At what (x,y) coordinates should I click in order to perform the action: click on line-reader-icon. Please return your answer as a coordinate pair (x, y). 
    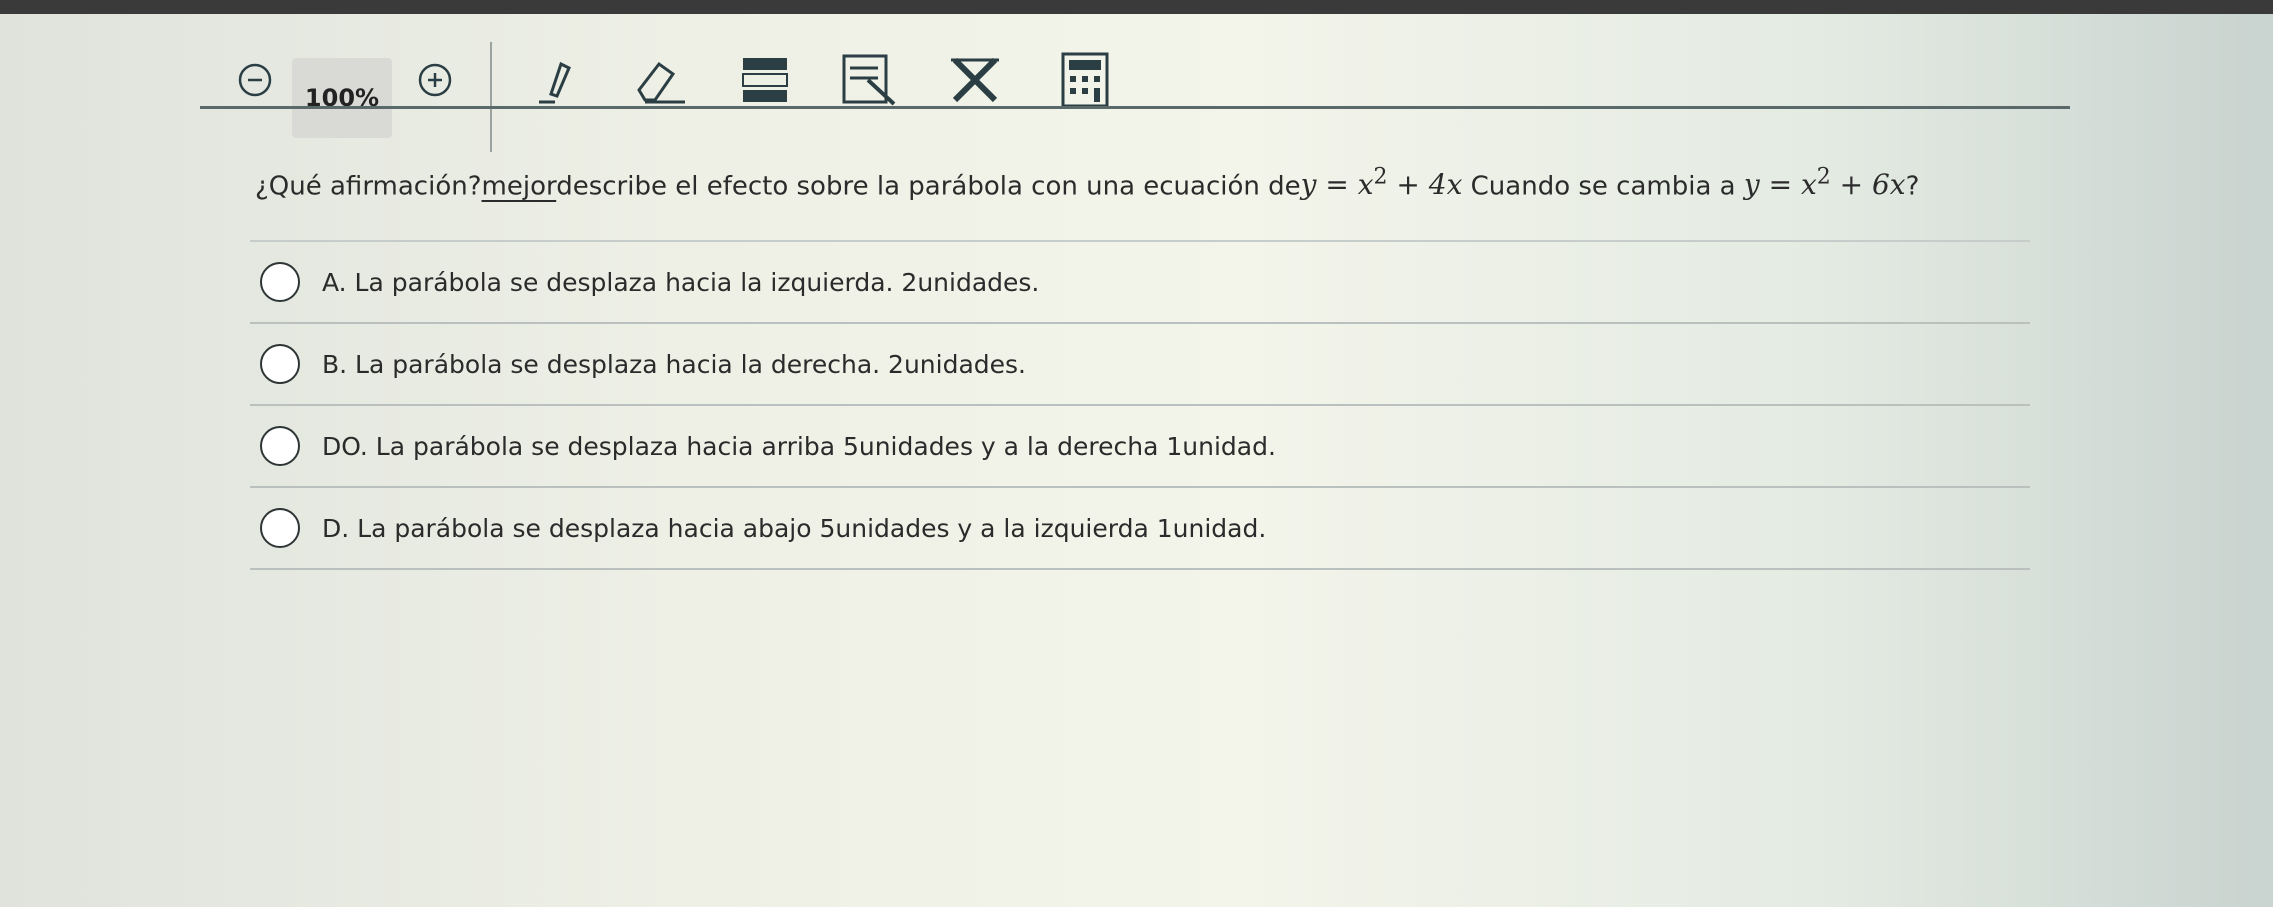
    Looking at the image, I should click on (765, 80).